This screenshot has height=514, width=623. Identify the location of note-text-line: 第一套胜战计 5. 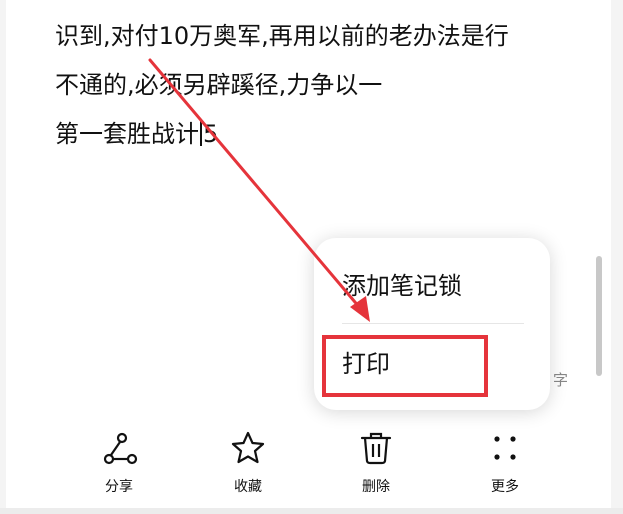
(136, 134).